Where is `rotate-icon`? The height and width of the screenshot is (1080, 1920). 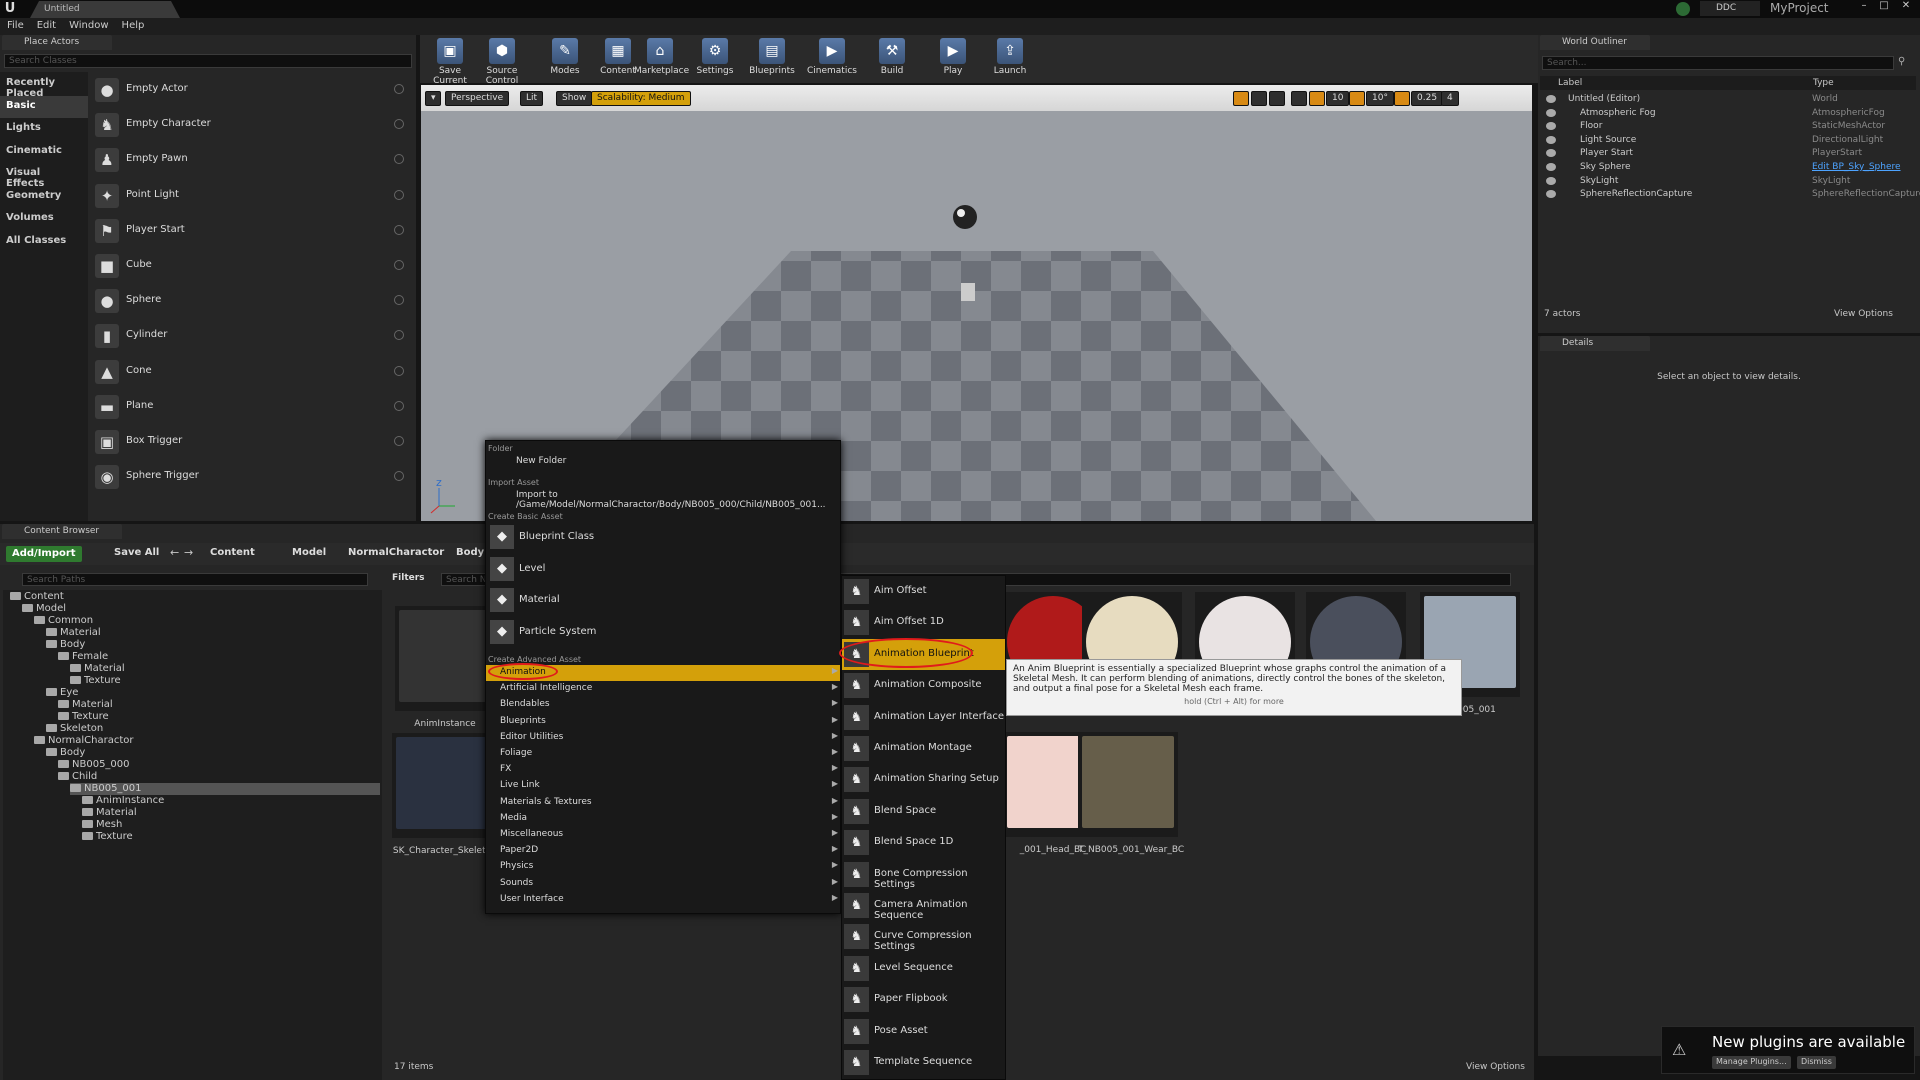
rotate-icon is located at coordinates (1259, 98).